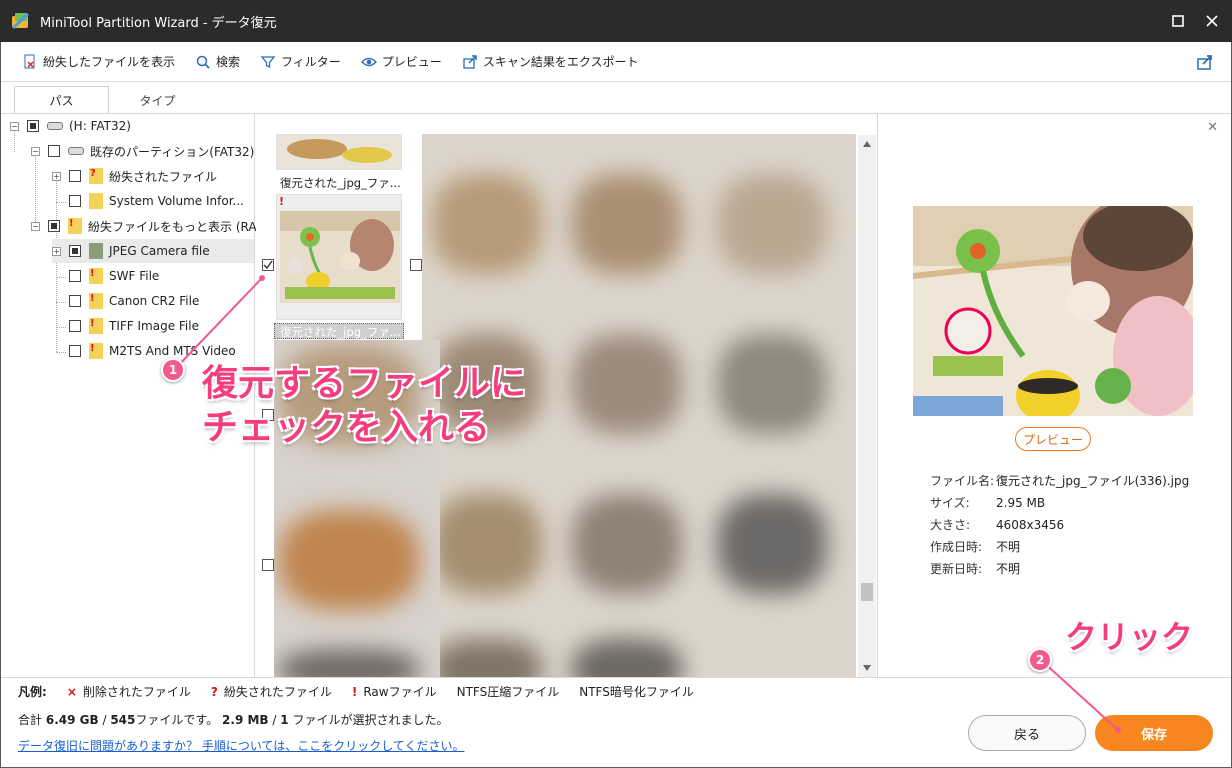  I want to click on annotation-step1: 復元するファイルに チェックを入れる, so click(364, 406).